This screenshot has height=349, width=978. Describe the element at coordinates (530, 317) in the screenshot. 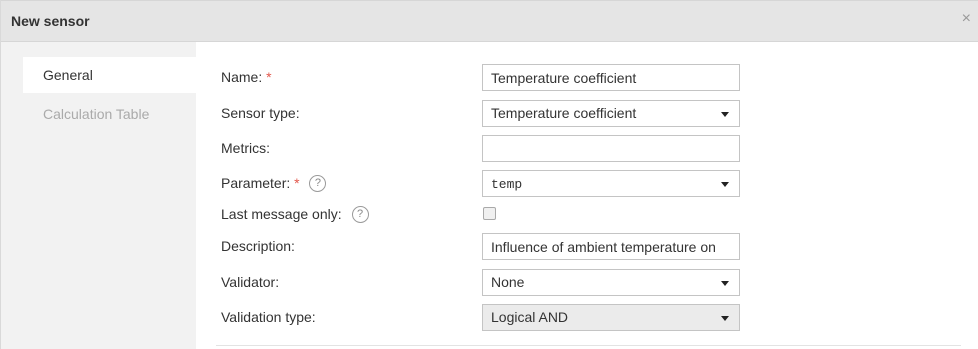

I see `validation-type-value: Logical AND` at that location.